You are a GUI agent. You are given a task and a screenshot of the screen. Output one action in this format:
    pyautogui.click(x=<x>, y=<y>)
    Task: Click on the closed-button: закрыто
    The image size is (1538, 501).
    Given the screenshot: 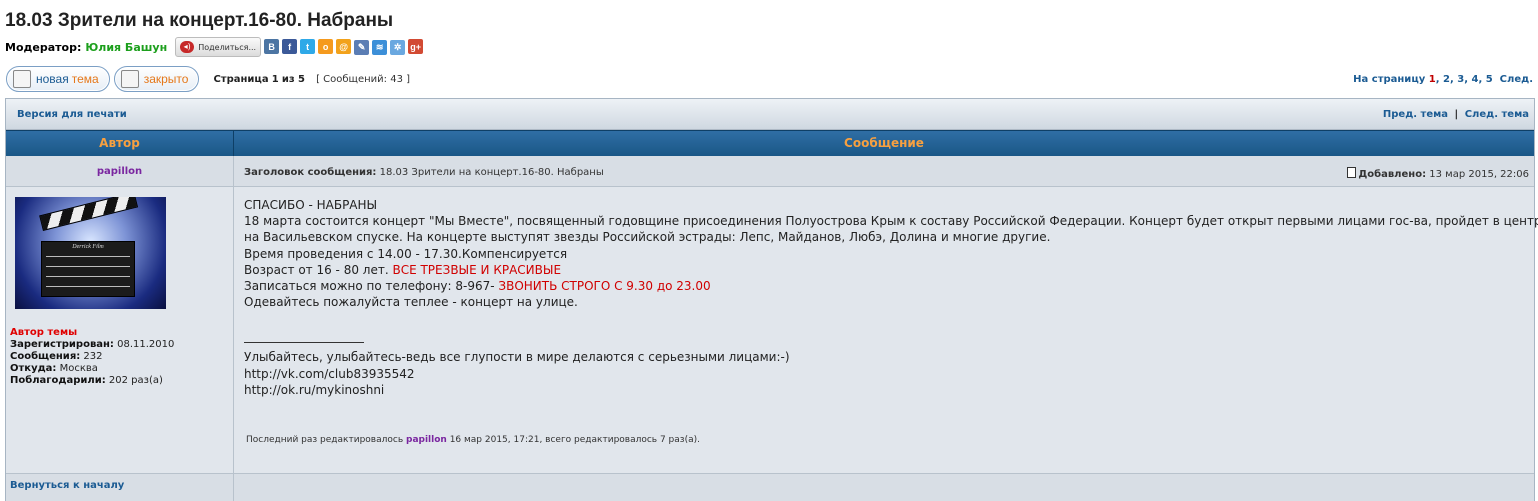 What is the action you would take?
    pyautogui.click(x=156, y=79)
    